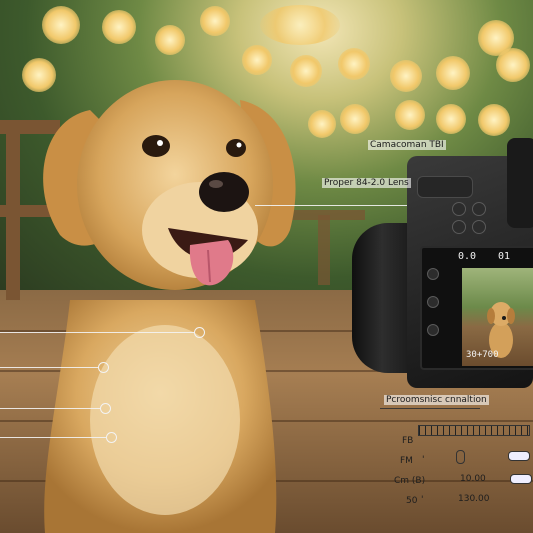 This screenshot has height=533, width=533. What do you see at coordinates (501, 330) in the screenshot?
I see `preview-dog` at bounding box center [501, 330].